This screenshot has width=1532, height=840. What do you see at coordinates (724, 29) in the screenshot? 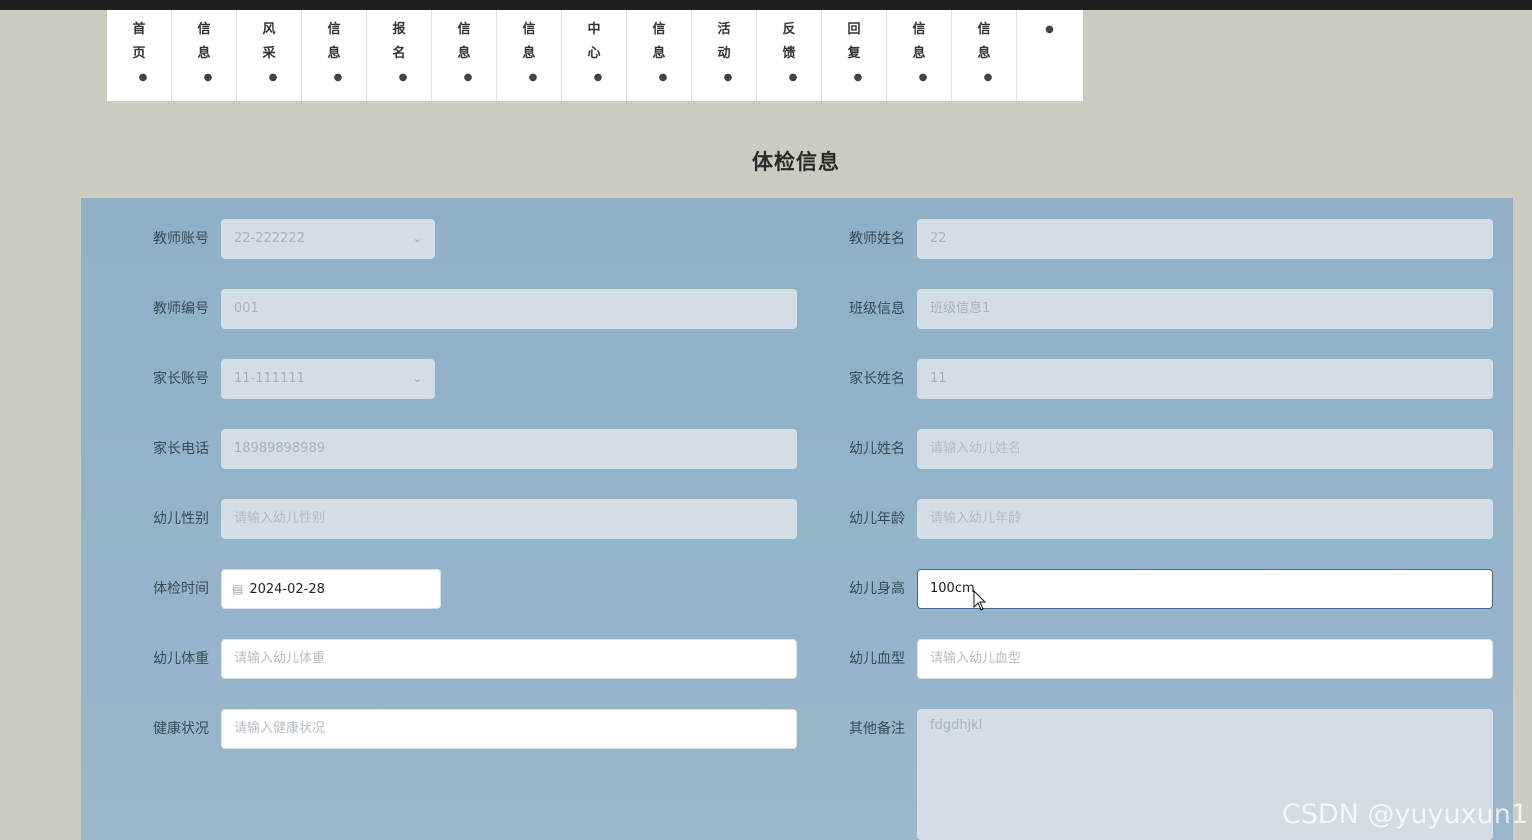
I see `nav-item-char: 活` at bounding box center [724, 29].